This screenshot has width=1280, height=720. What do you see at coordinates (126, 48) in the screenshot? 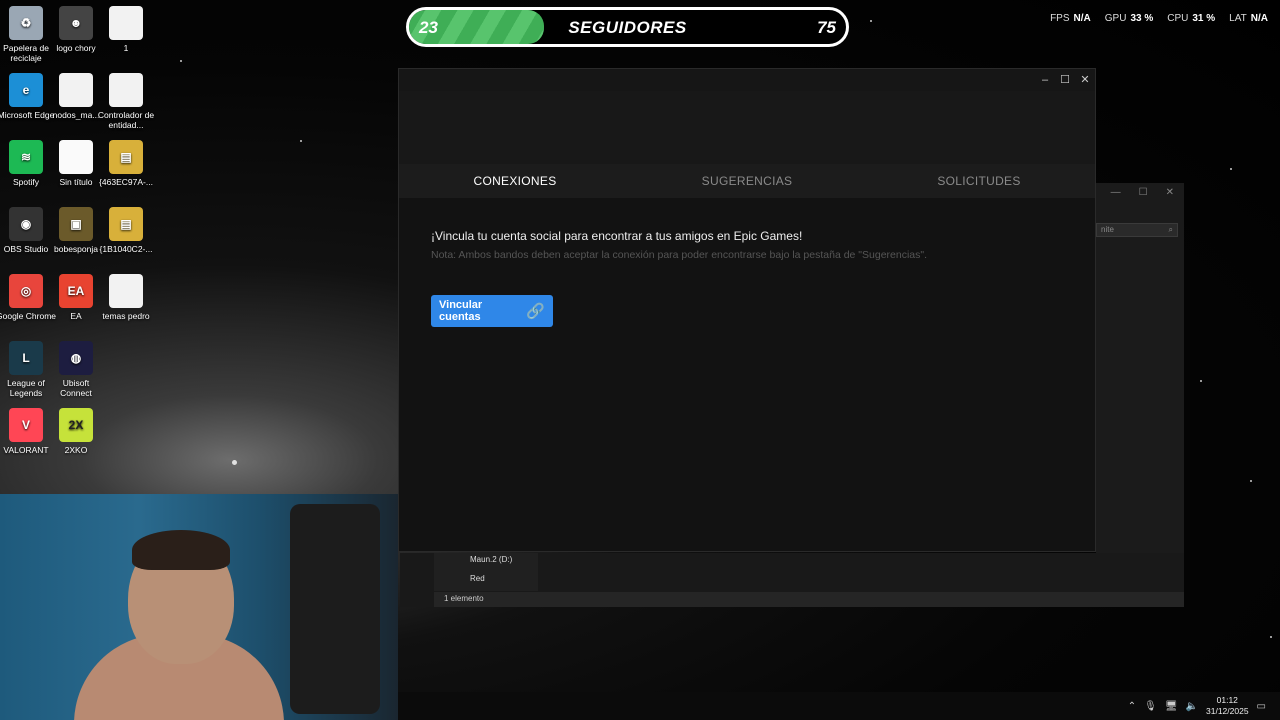
I see `desktop-icon-label: 1` at bounding box center [126, 48].